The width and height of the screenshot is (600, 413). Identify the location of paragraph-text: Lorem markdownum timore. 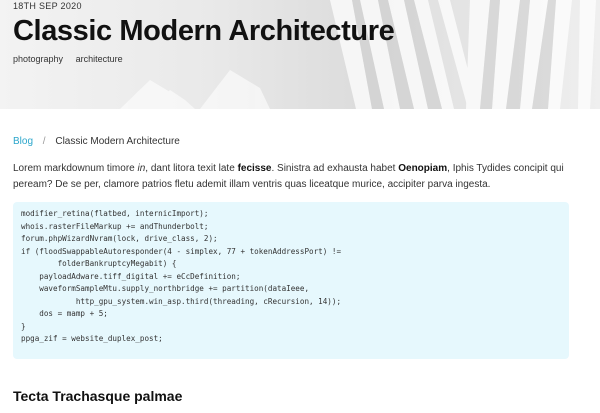
(75, 168).